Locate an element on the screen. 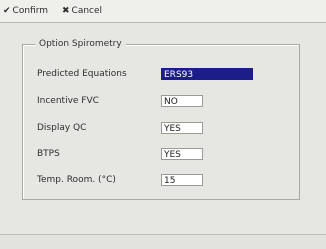 This screenshot has height=249, width=326. btps-field: YES is located at coordinates (182, 154).